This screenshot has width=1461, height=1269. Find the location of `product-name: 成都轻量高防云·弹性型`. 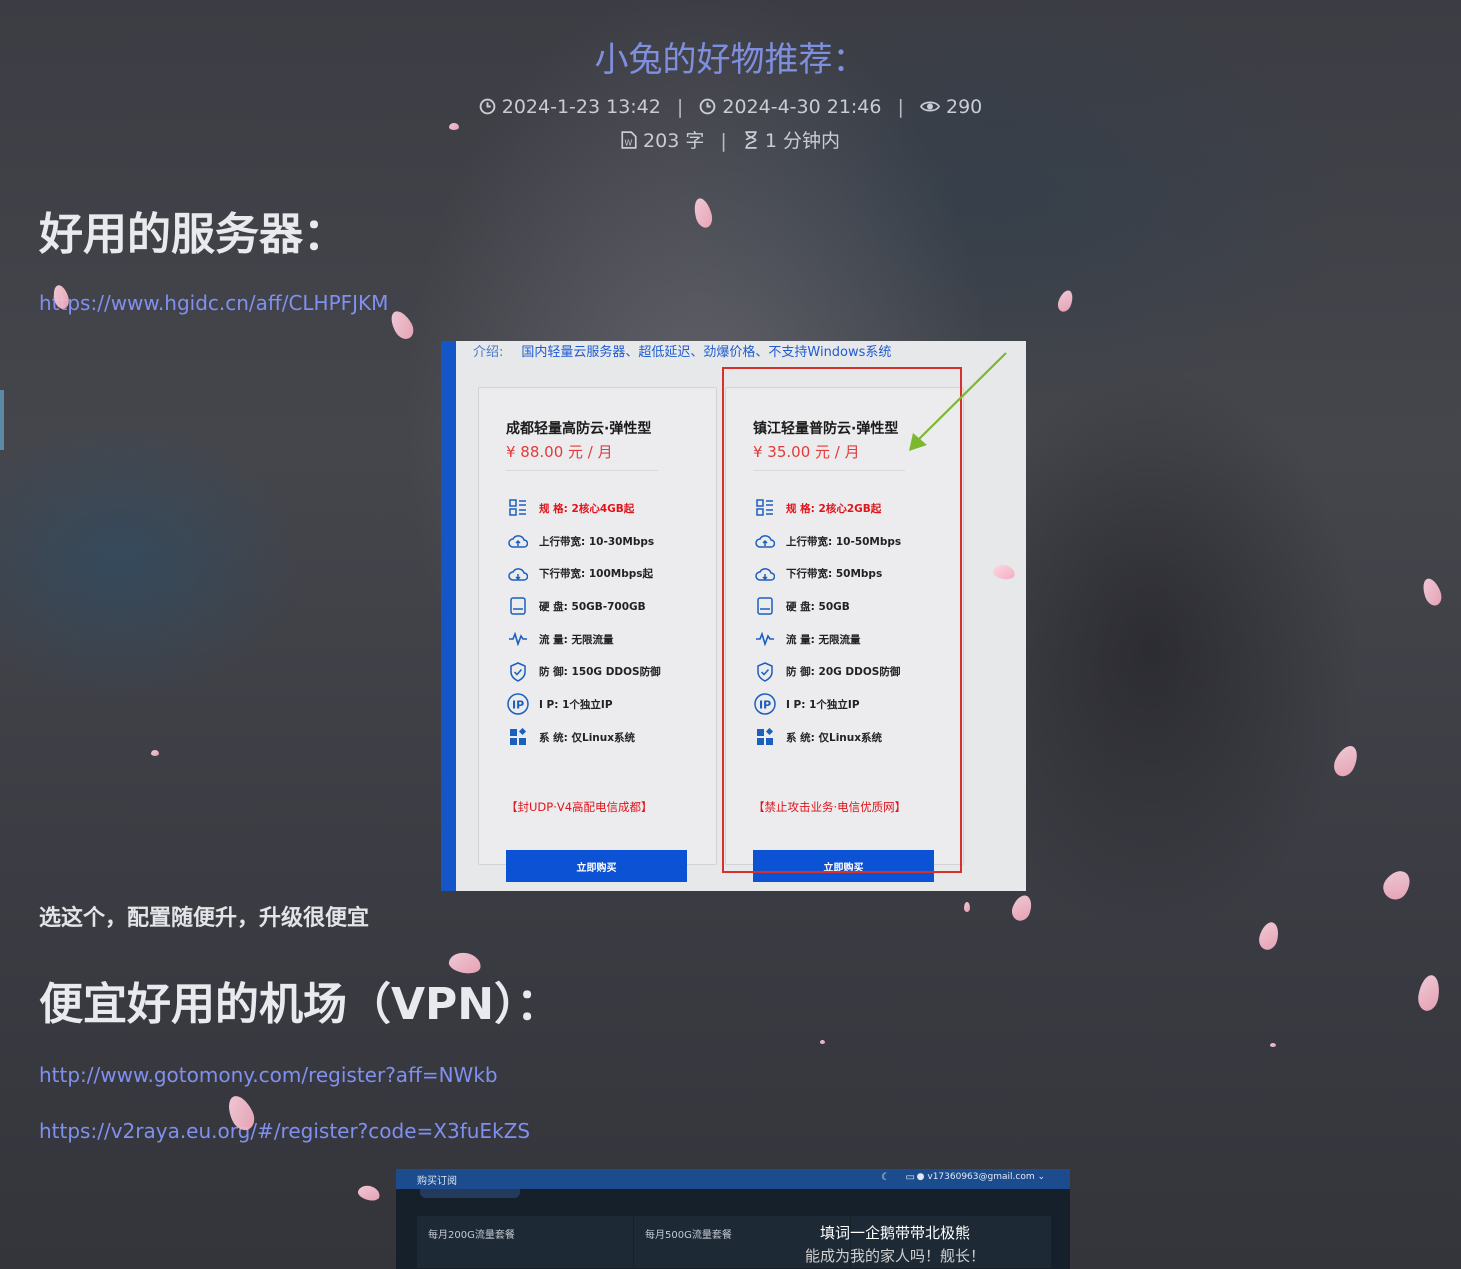

product-name: 成都轻量高防云·弹性型 is located at coordinates (579, 429).